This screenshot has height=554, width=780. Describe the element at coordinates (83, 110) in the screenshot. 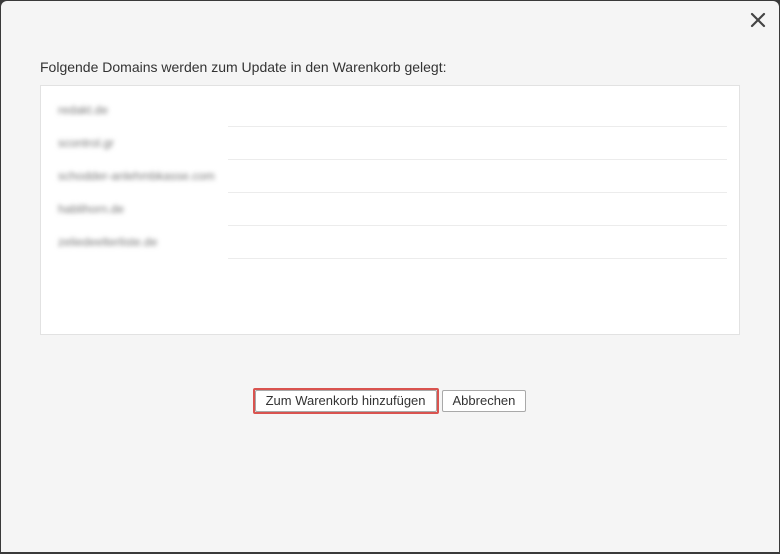

I see `domain-name: redakt.de` at that location.